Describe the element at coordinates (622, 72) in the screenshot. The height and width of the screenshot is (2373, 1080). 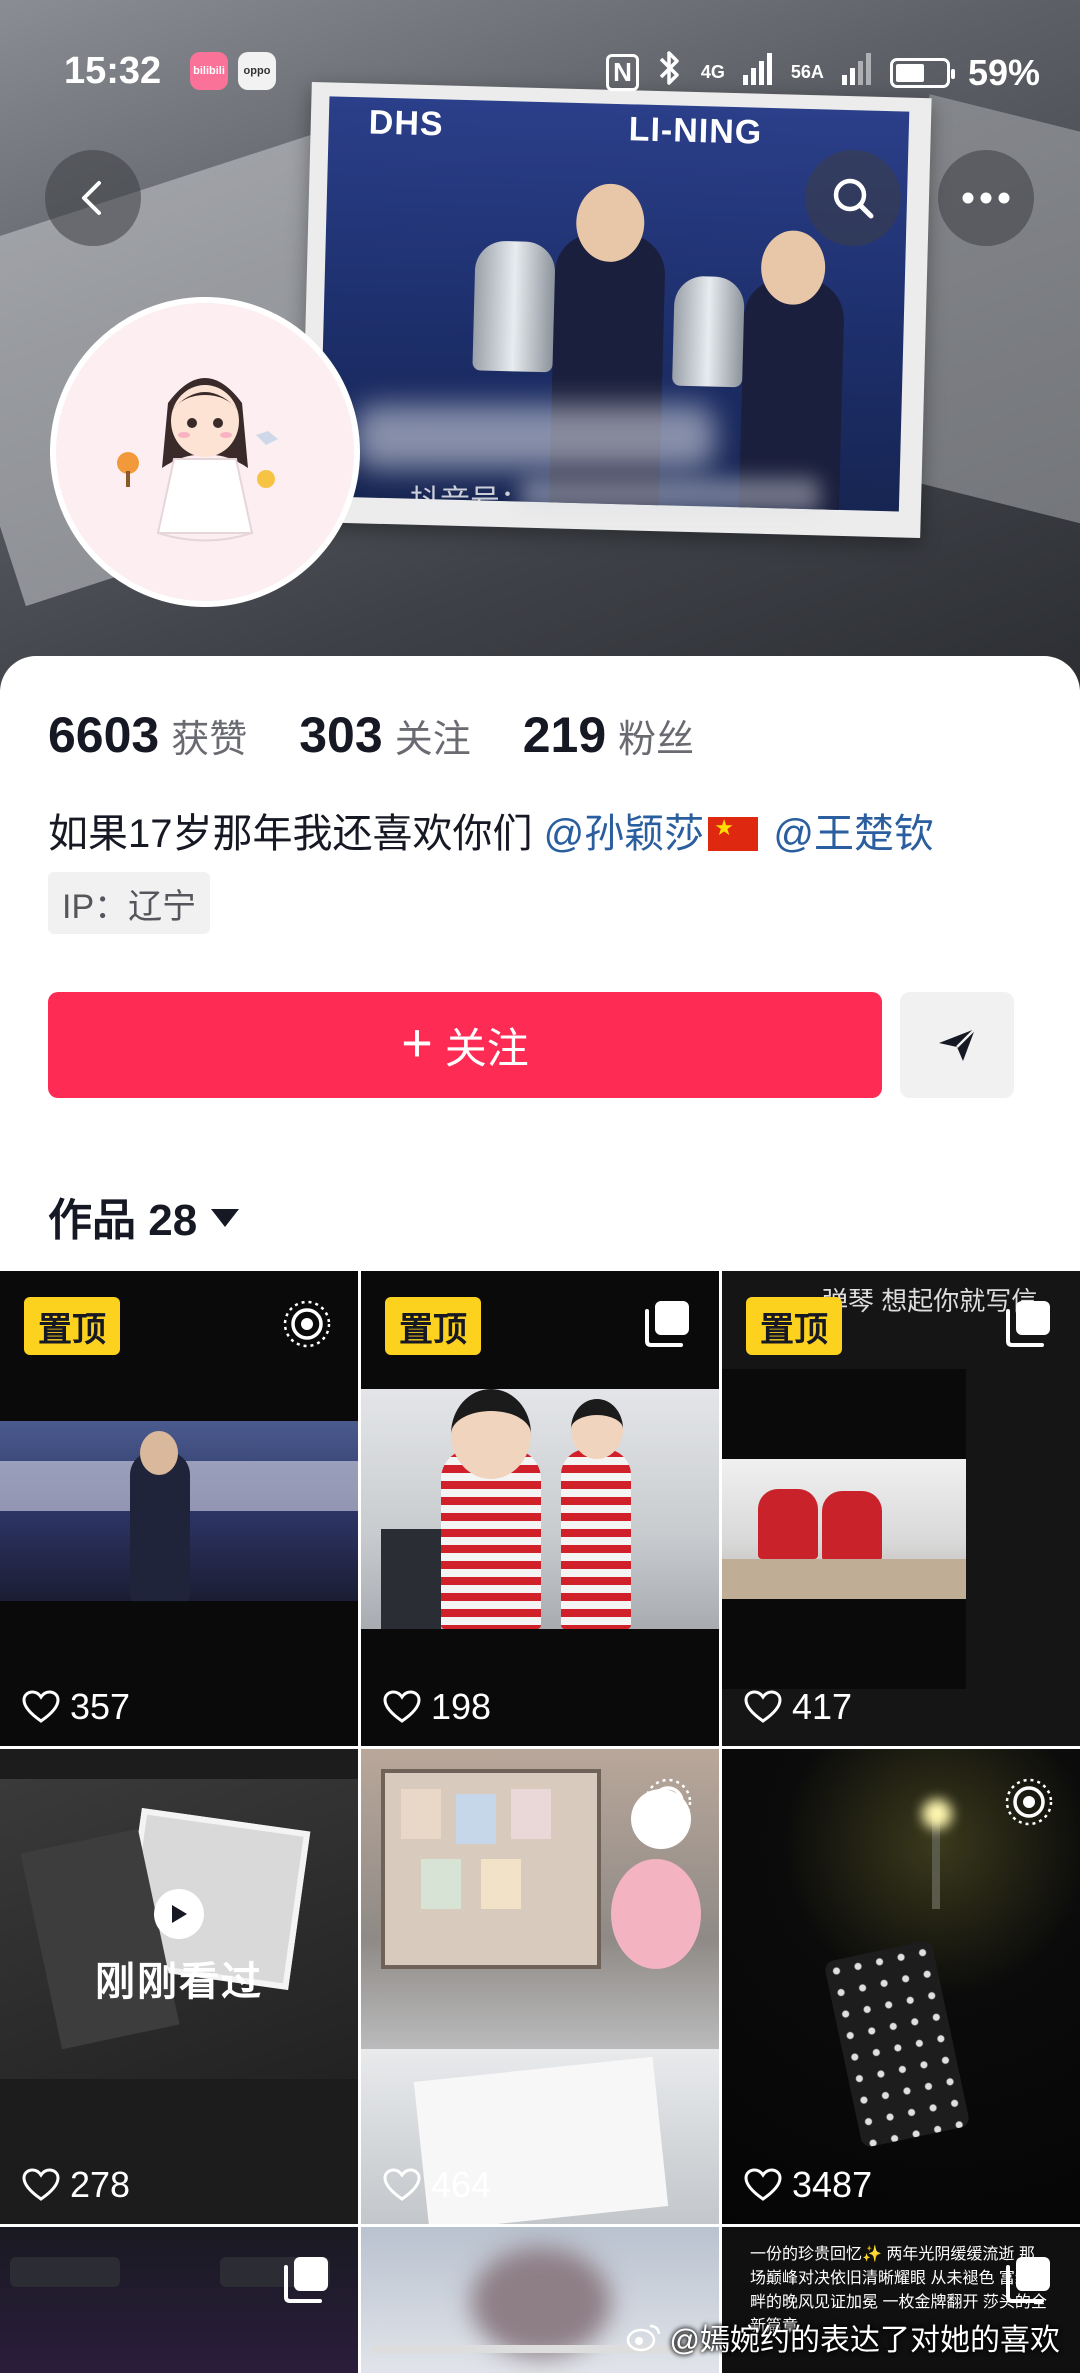
I see `nfc-icon: N` at that location.